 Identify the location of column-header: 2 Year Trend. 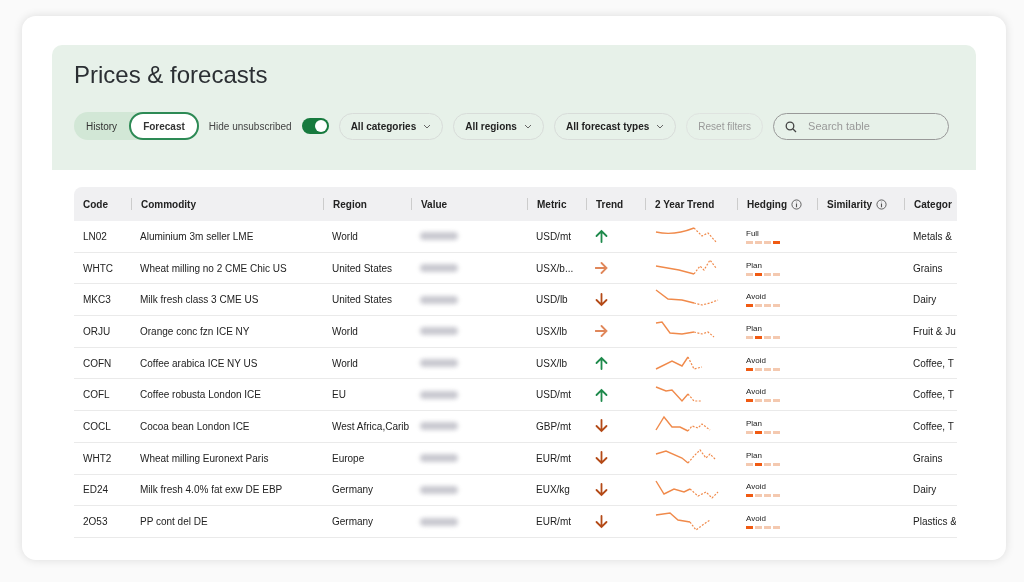
(685, 204).